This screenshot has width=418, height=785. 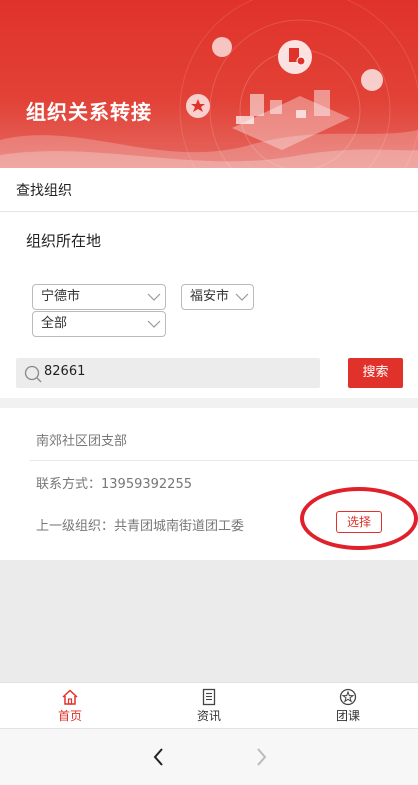 I want to click on bottom-tab-bar: 首页 资讯 团课, so click(x=209, y=705).